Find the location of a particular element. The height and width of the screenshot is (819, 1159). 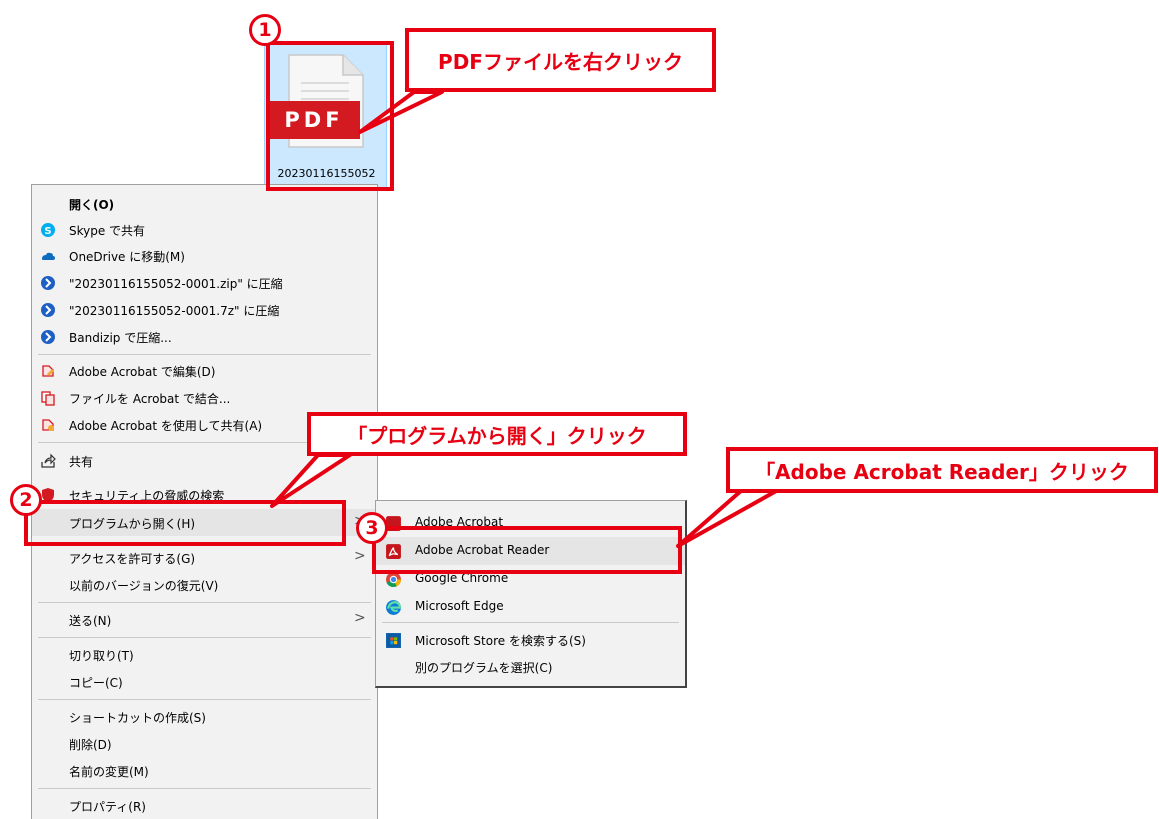

highlight-box-open-with is located at coordinates (185, 523).